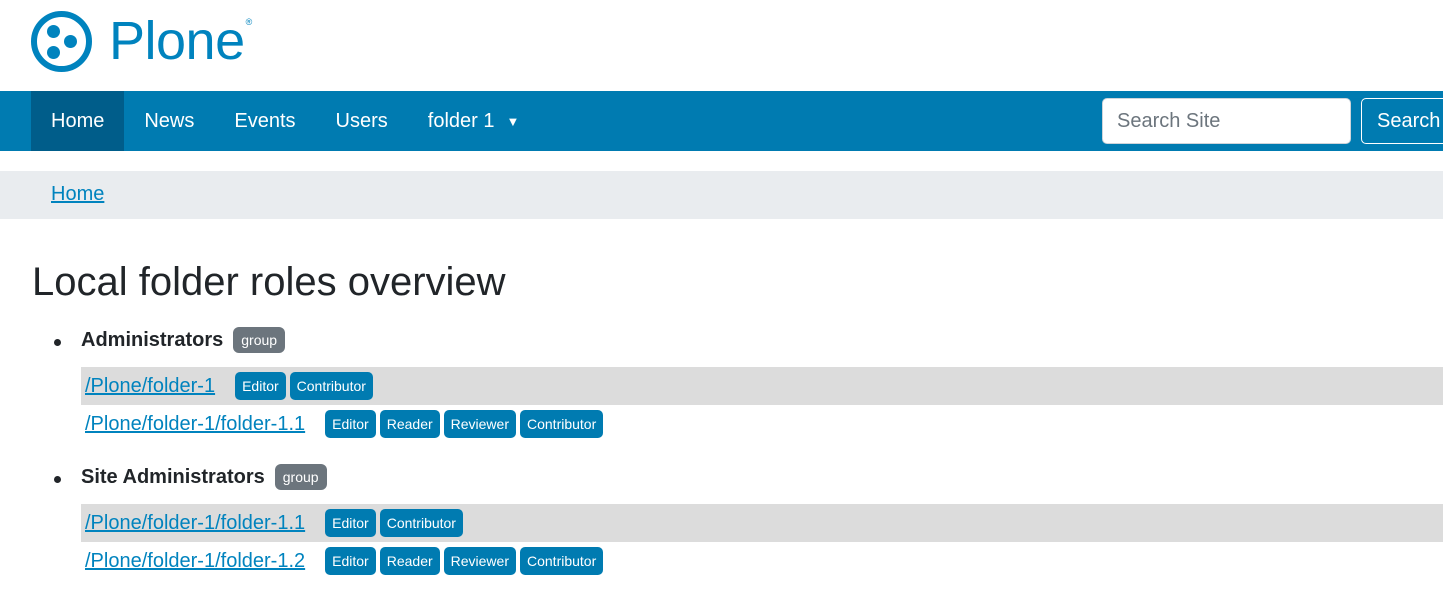  What do you see at coordinates (195, 561) in the screenshot?
I see `folder-path-link: /Plone/folder-1/folder-1.2` at bounding box center [195, 561].